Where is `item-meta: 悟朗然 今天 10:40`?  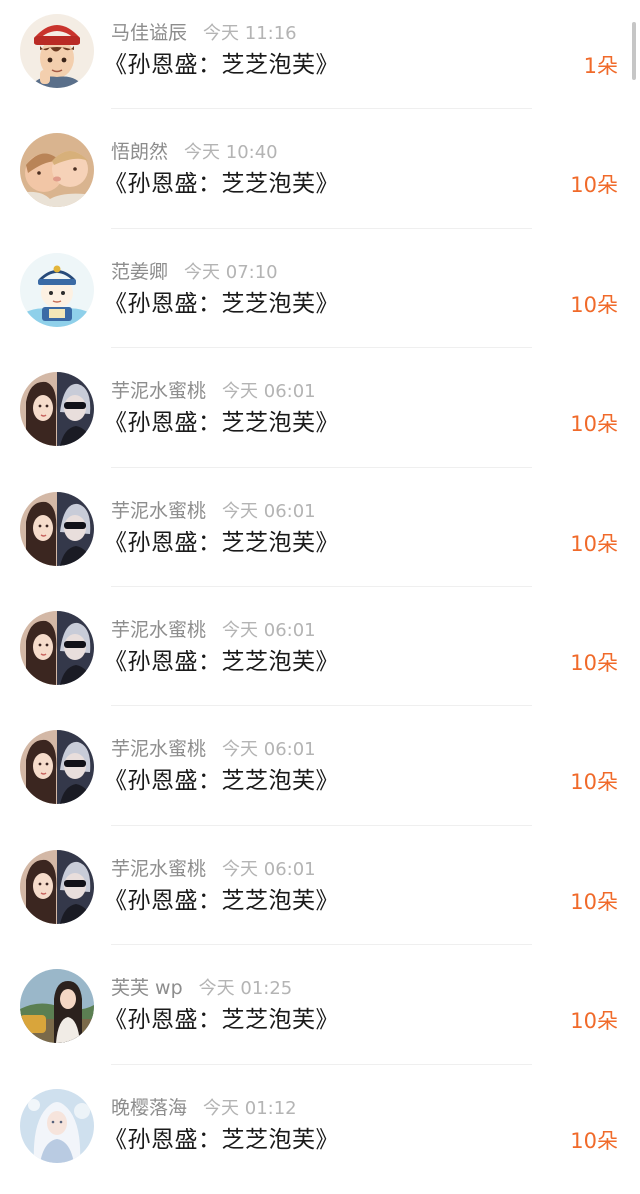 item-meta: 悟朗然 今天 10:40 is located at coordinates (194, 152).